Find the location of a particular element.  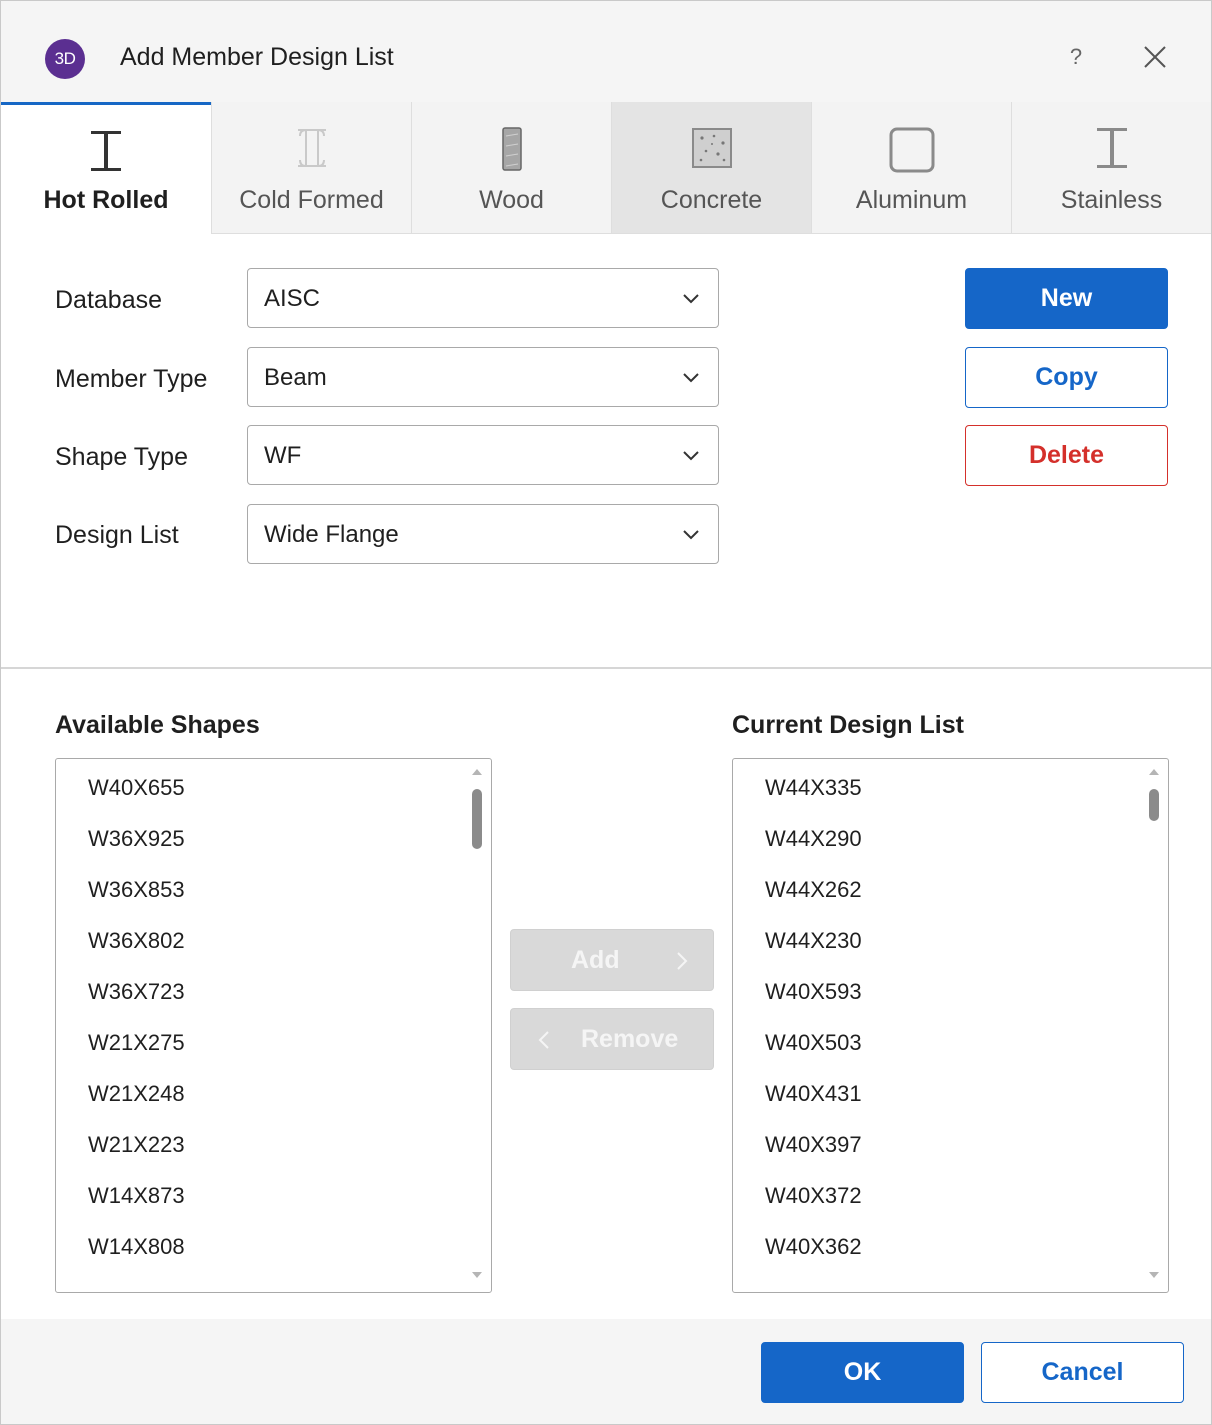

list-item: W21X275 is located at coordinates (136, 1043).